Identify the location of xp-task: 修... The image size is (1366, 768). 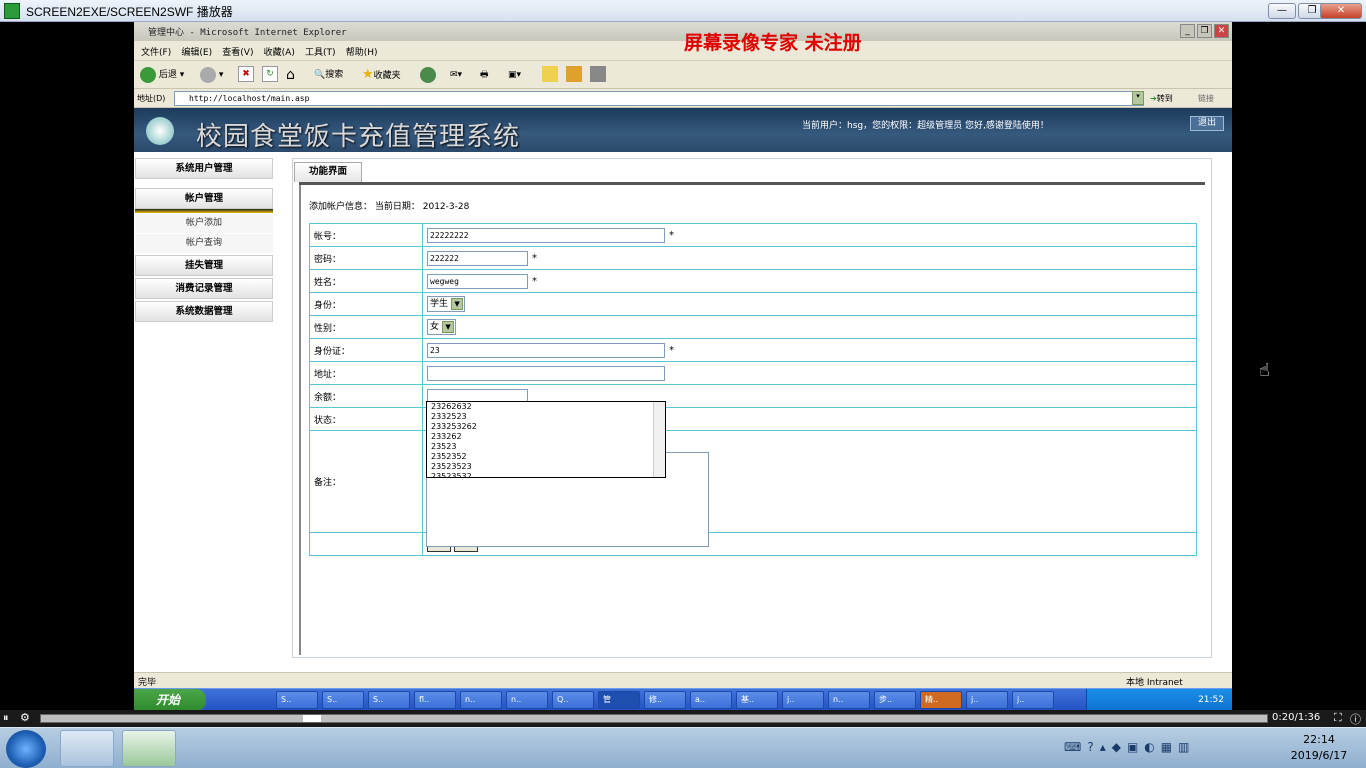
(665, 700).